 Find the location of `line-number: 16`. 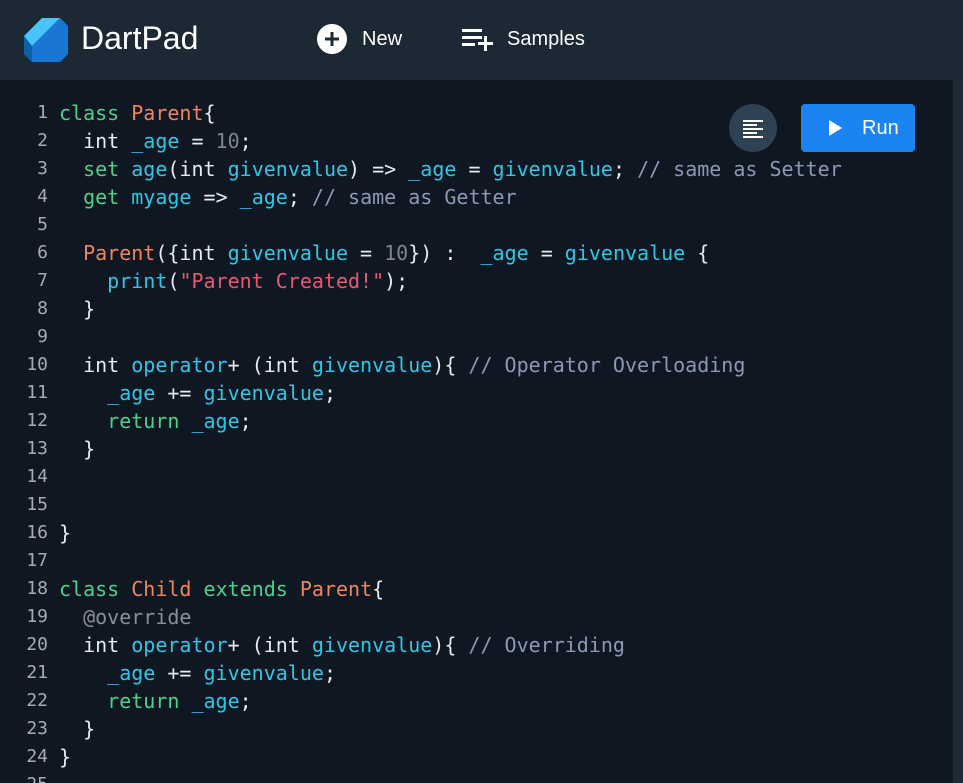

line-number: 16 is located at coordinates (37, 532).